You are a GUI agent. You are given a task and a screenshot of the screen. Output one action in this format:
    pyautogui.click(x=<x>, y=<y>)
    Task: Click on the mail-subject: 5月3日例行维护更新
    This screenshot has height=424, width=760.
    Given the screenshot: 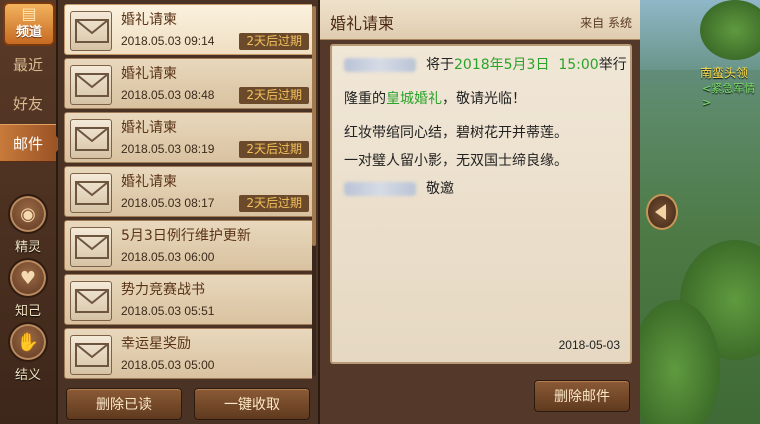 What is the action you would take?
    pyautogui.click(x=186, y=236)
    